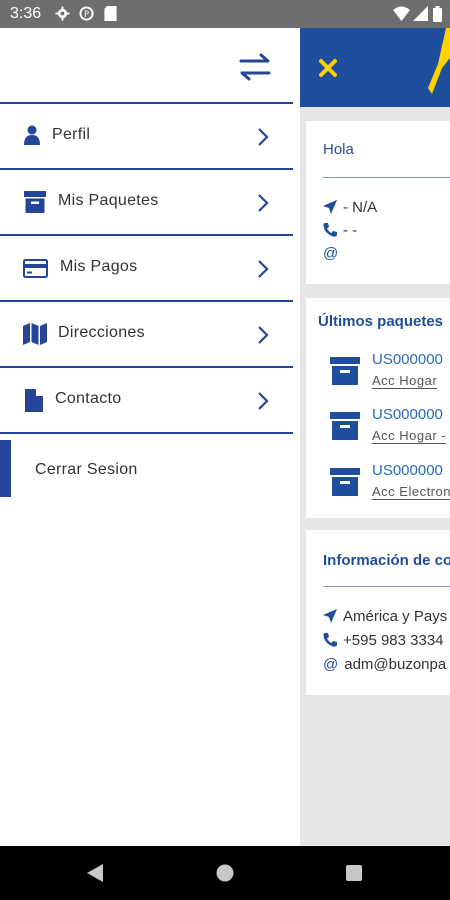  Describe the element at coordinates (350, 207) in the screenshot. I see `profile-address: - N/A` at that location.